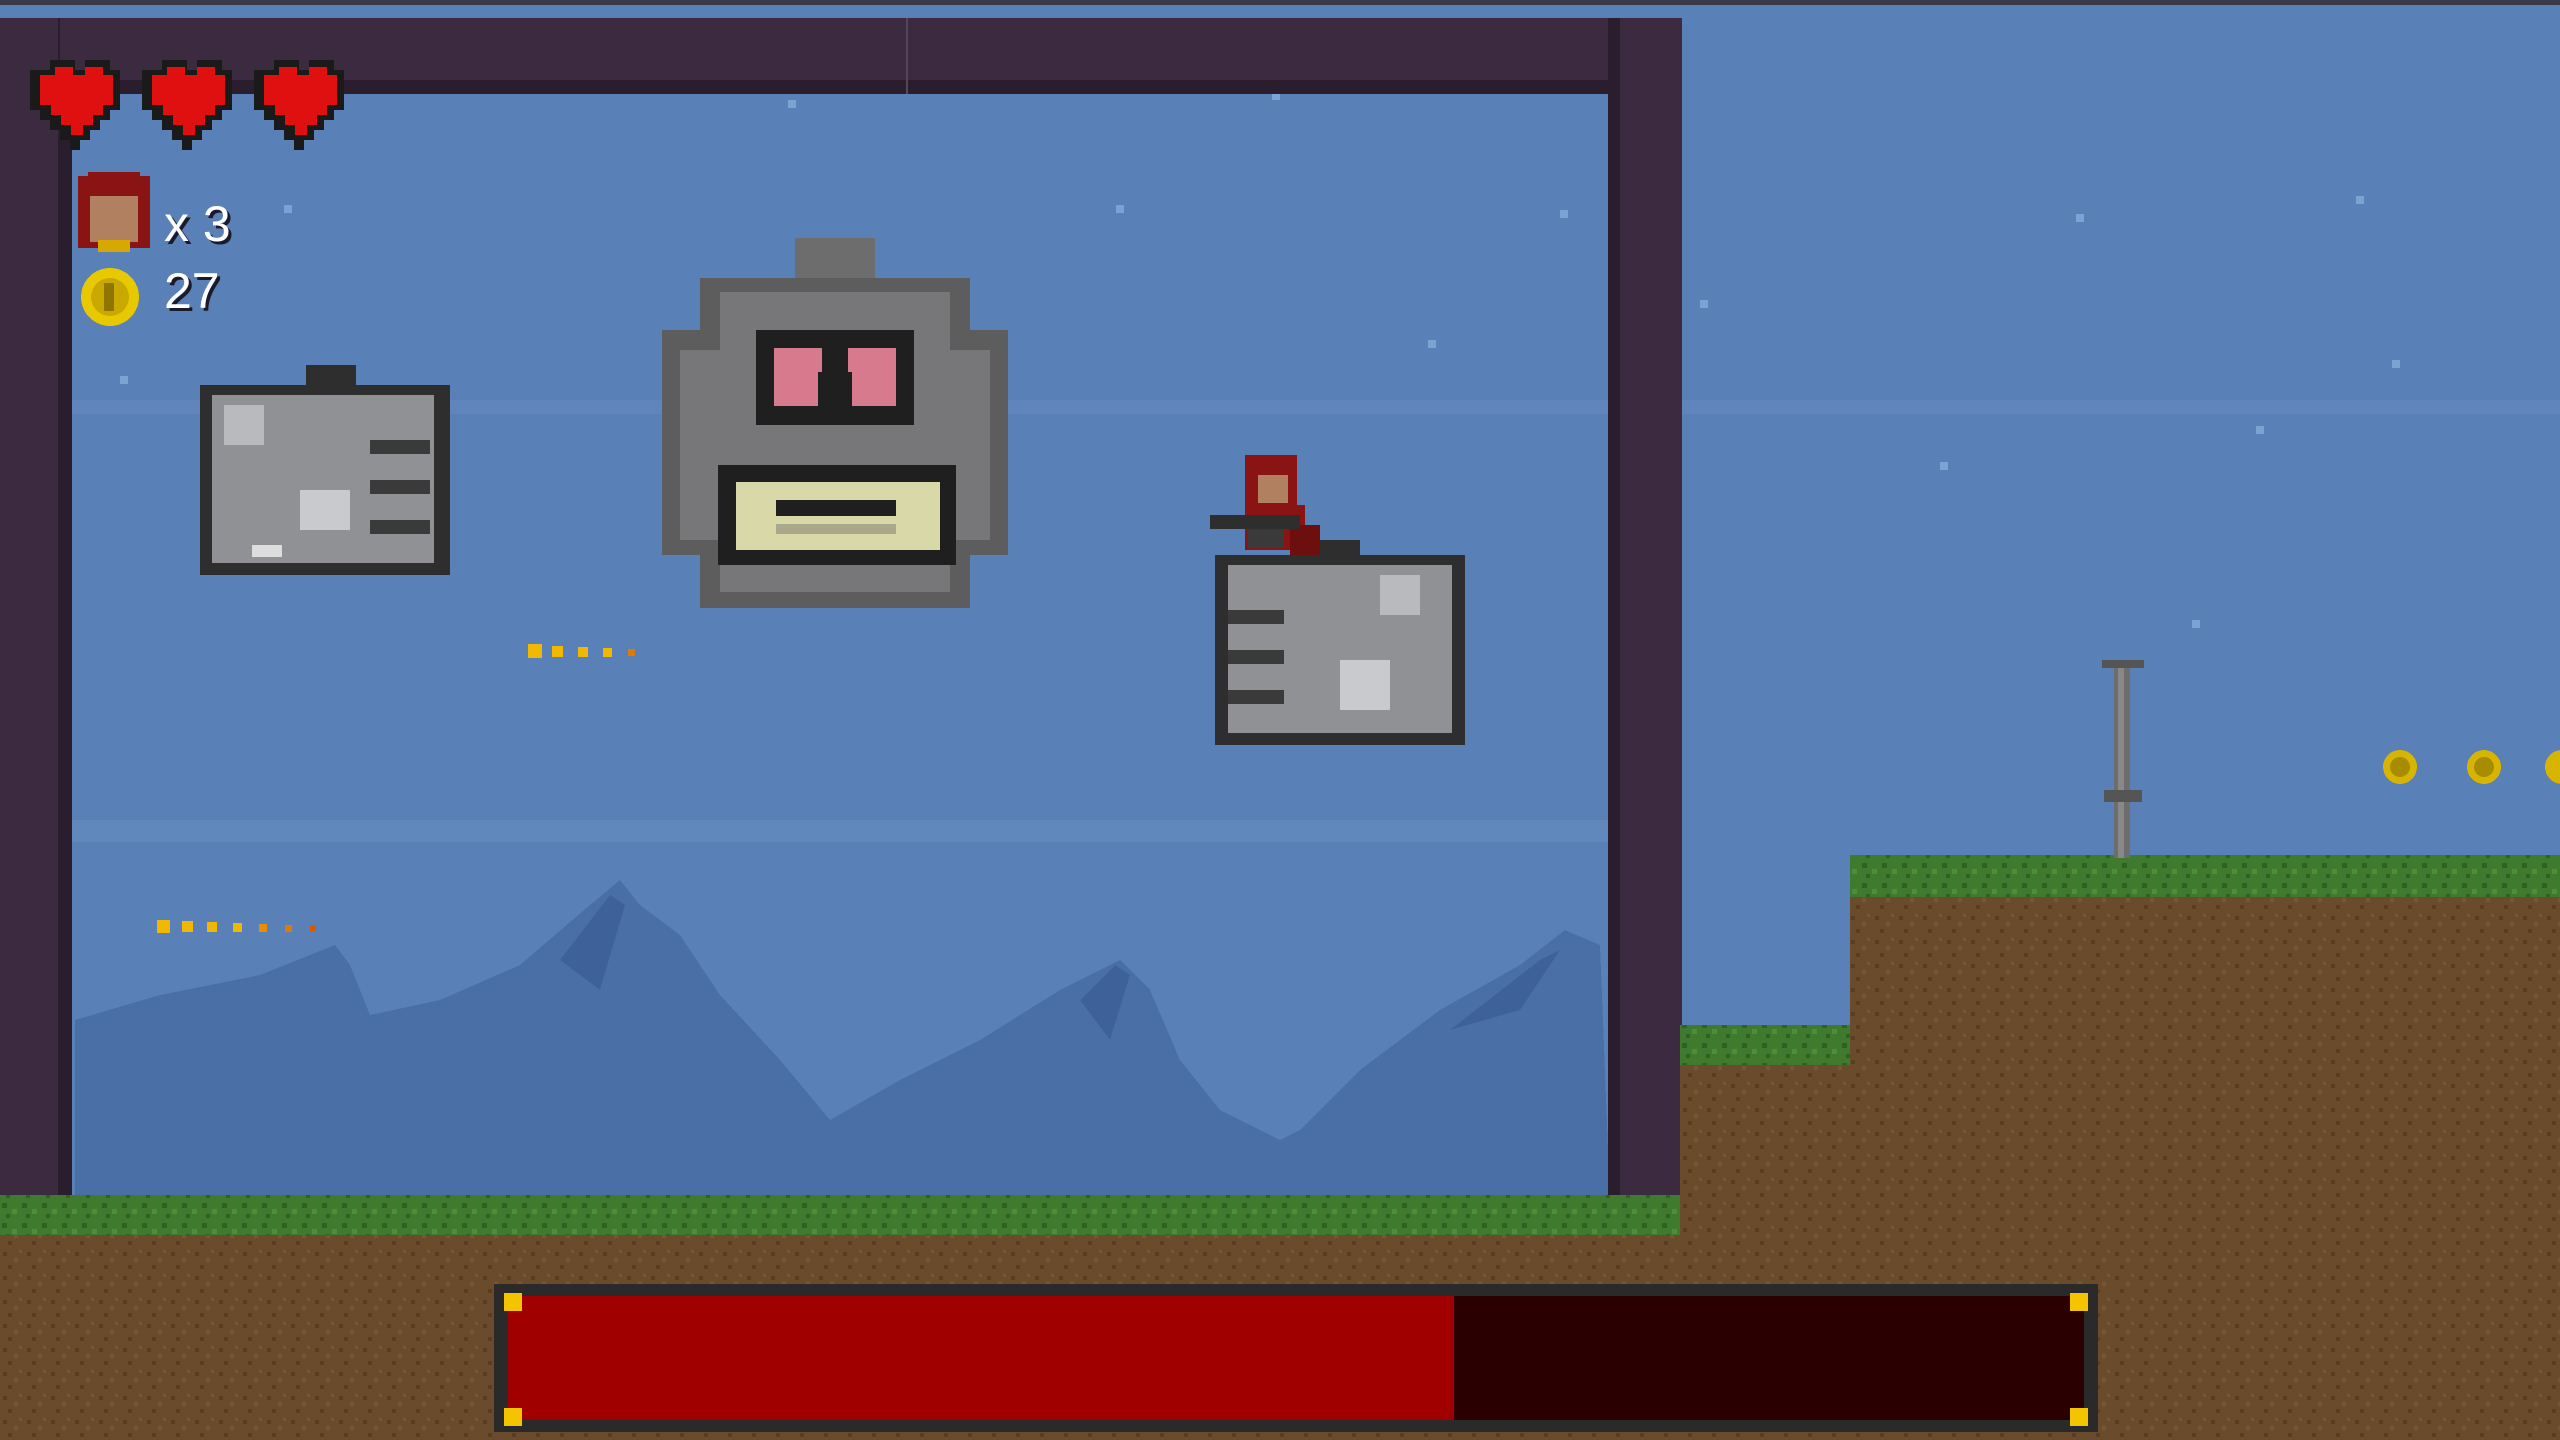  Describe the element at coordinates (187, 105) in the screenshot. I see `hud-hearts` at that location.